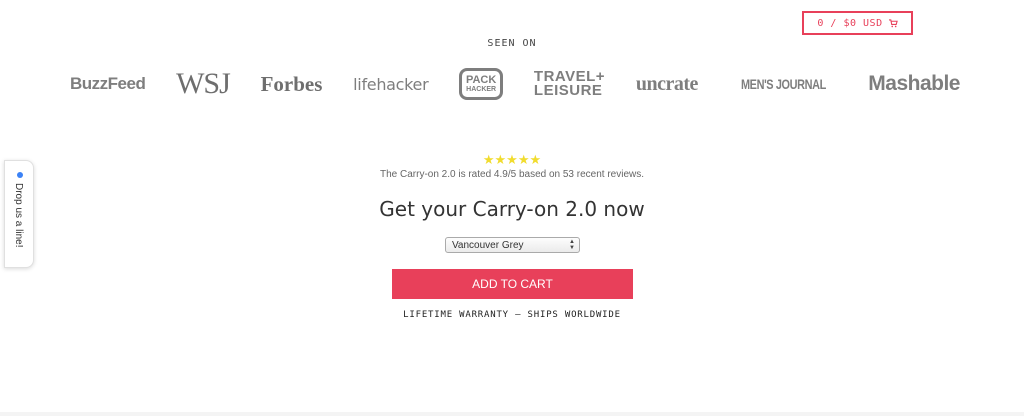 The width and height of the screenshot is (1024, 416). Describe the element at coordinates (568, 90) in the screenshot. I see `travel-line2: LEISURE` at that location.